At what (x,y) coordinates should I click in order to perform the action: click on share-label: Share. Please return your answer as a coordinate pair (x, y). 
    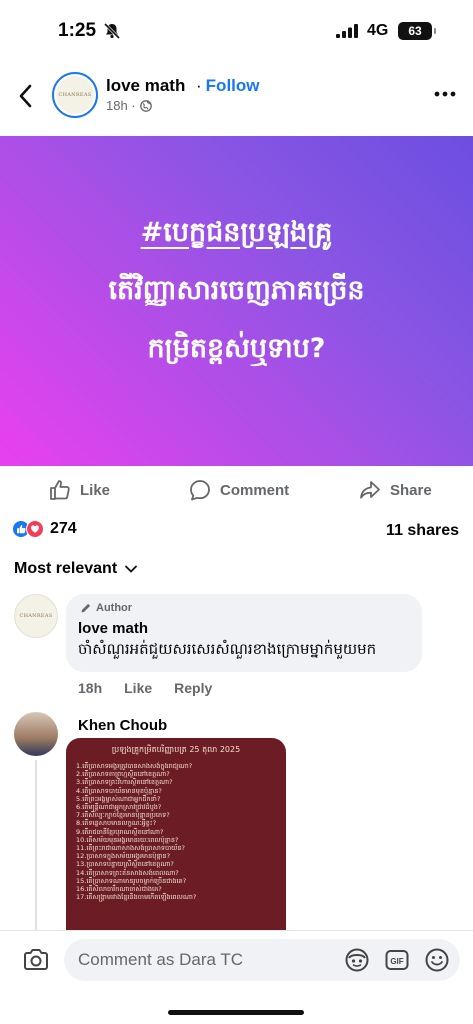
    Looking at the image, I should click on (411, 490).